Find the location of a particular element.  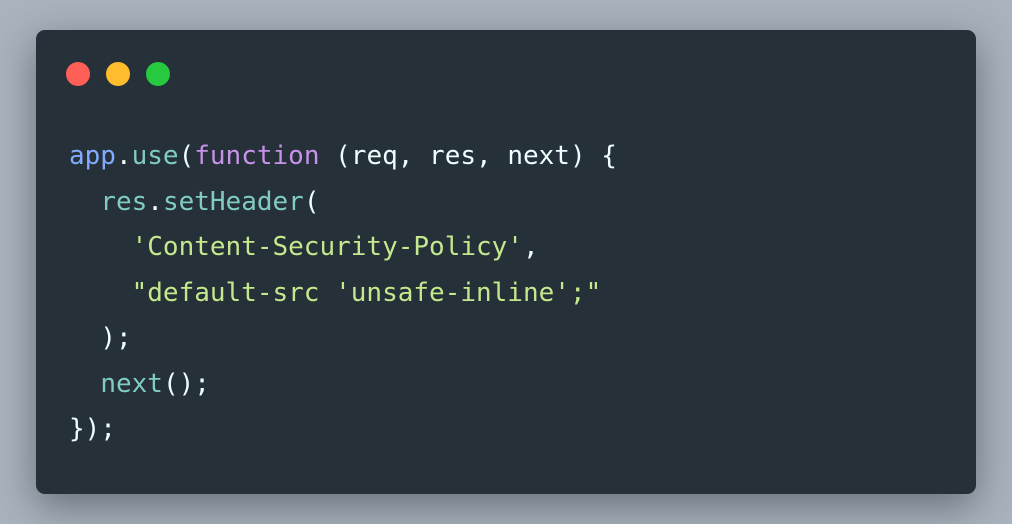

token-string: 'Content-Security-Policy' is located at coordinates (327, 247).